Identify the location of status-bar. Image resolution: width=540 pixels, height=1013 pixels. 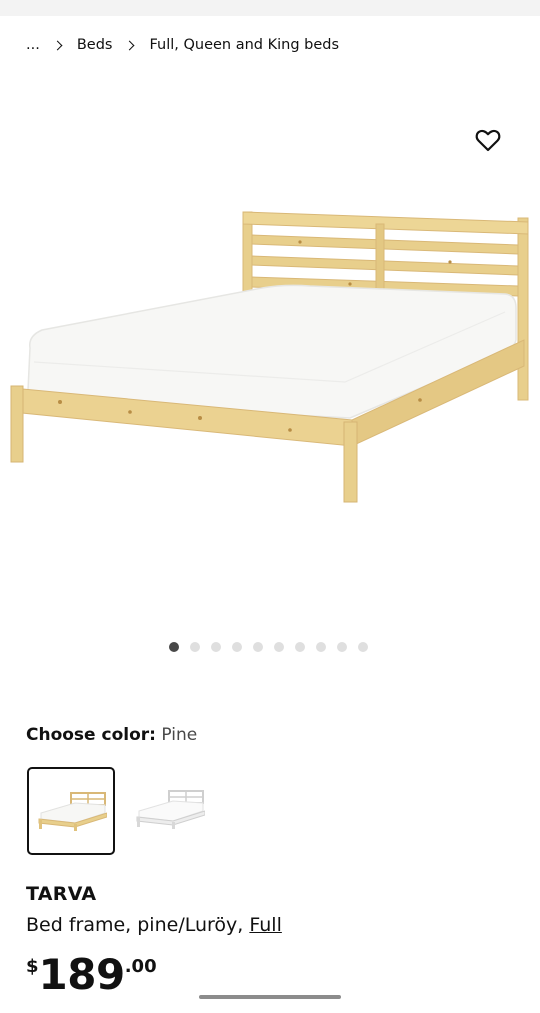
(270, 8).